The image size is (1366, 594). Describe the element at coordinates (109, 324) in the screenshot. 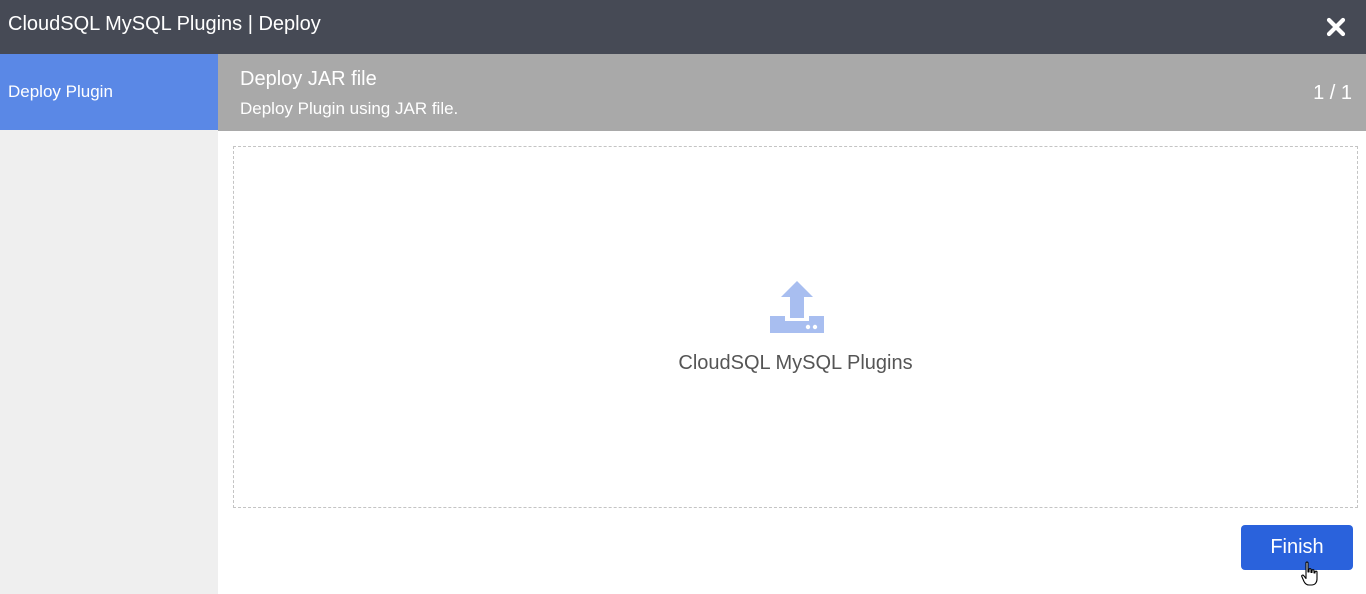

I see `wizard-sidebar: Deploy Plugin` at that location.